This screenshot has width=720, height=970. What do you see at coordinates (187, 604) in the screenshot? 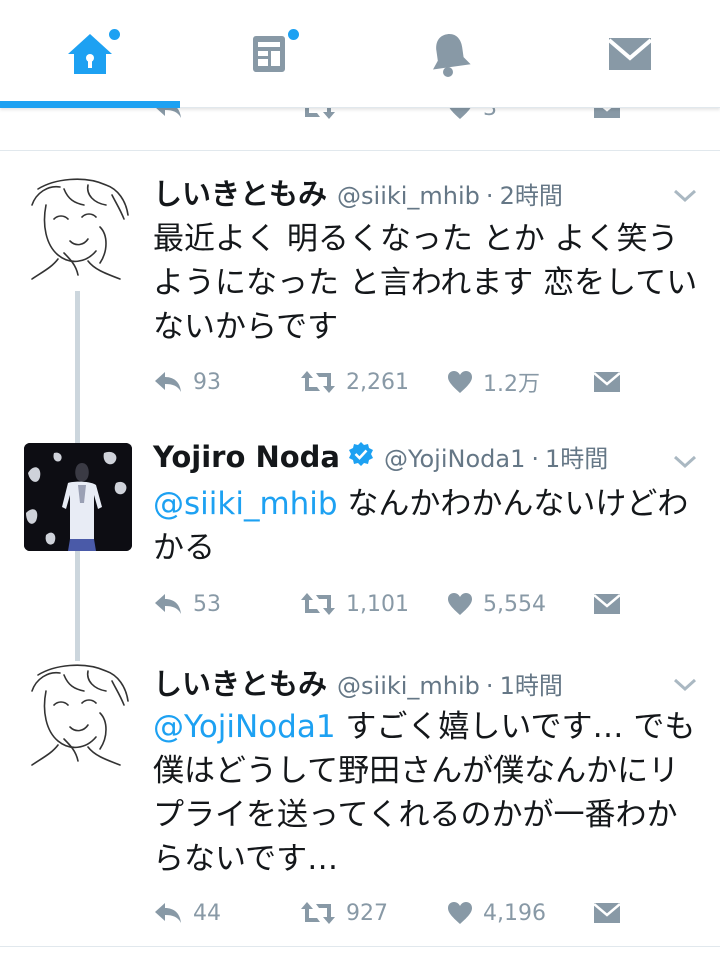
I see `reply-button: 53` at bounding box center [187, 604].